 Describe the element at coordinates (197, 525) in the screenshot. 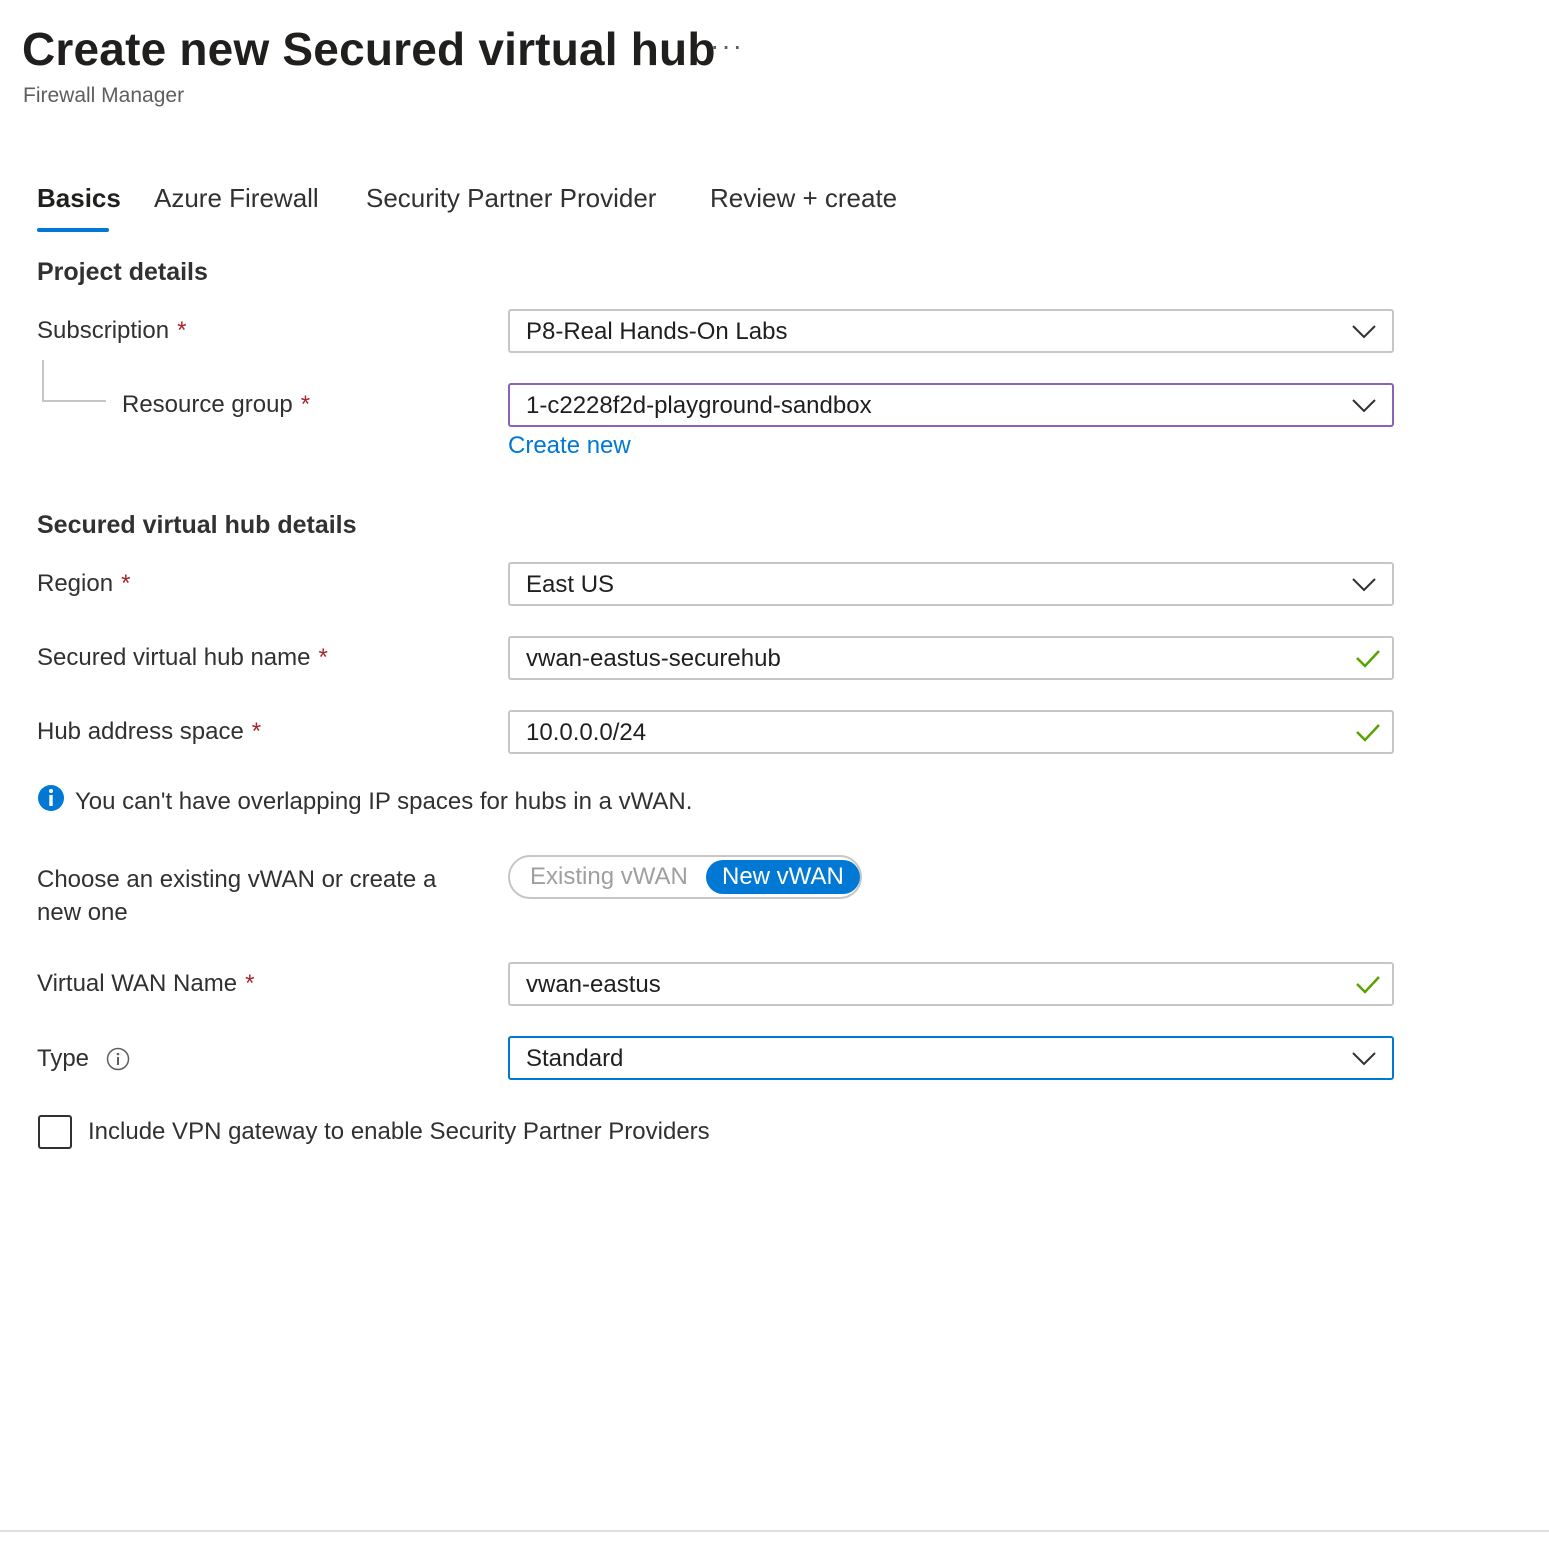

I see `section-heading-hub-details: Secured virtual hub details` at that location.